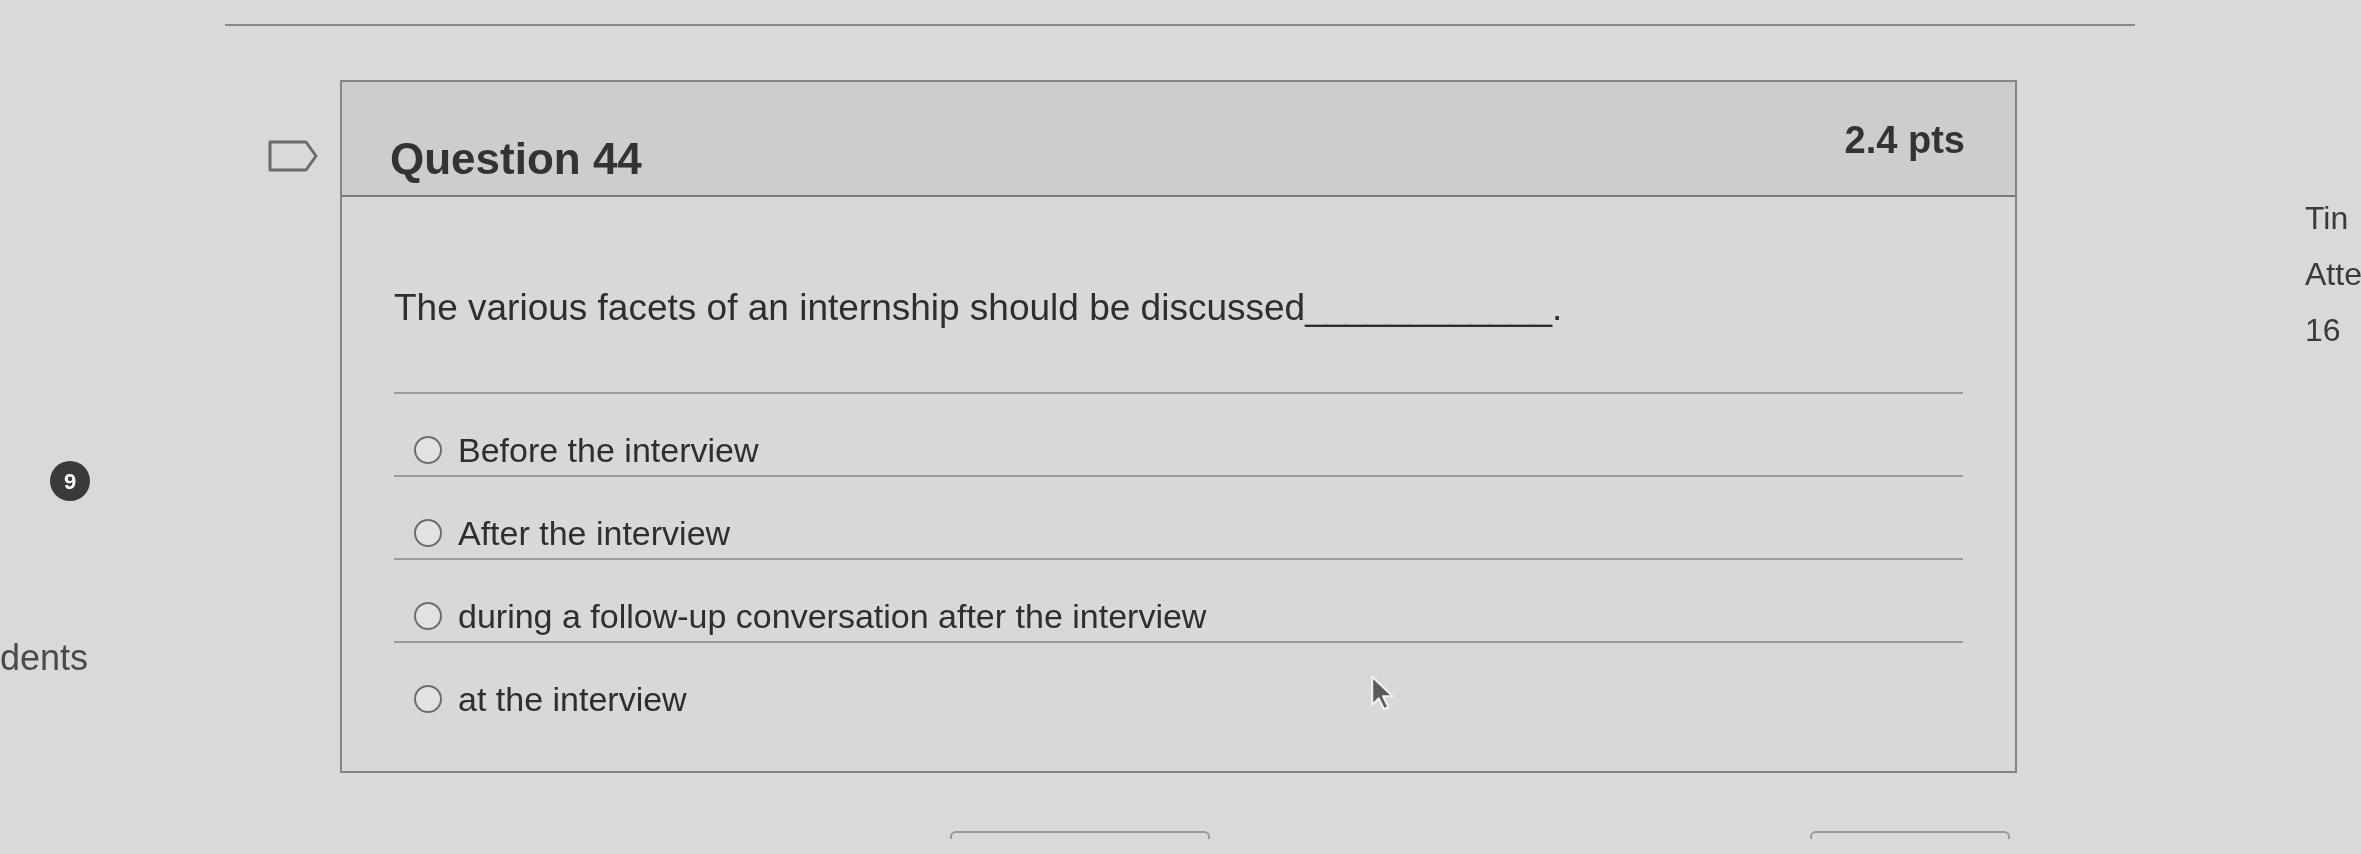 This screenshot has height=854, width=2361. What do you see at coordinates (2327, 218) in the screenshot?
I see `side-info-text: Tin` at bounding box center [2327, 218].